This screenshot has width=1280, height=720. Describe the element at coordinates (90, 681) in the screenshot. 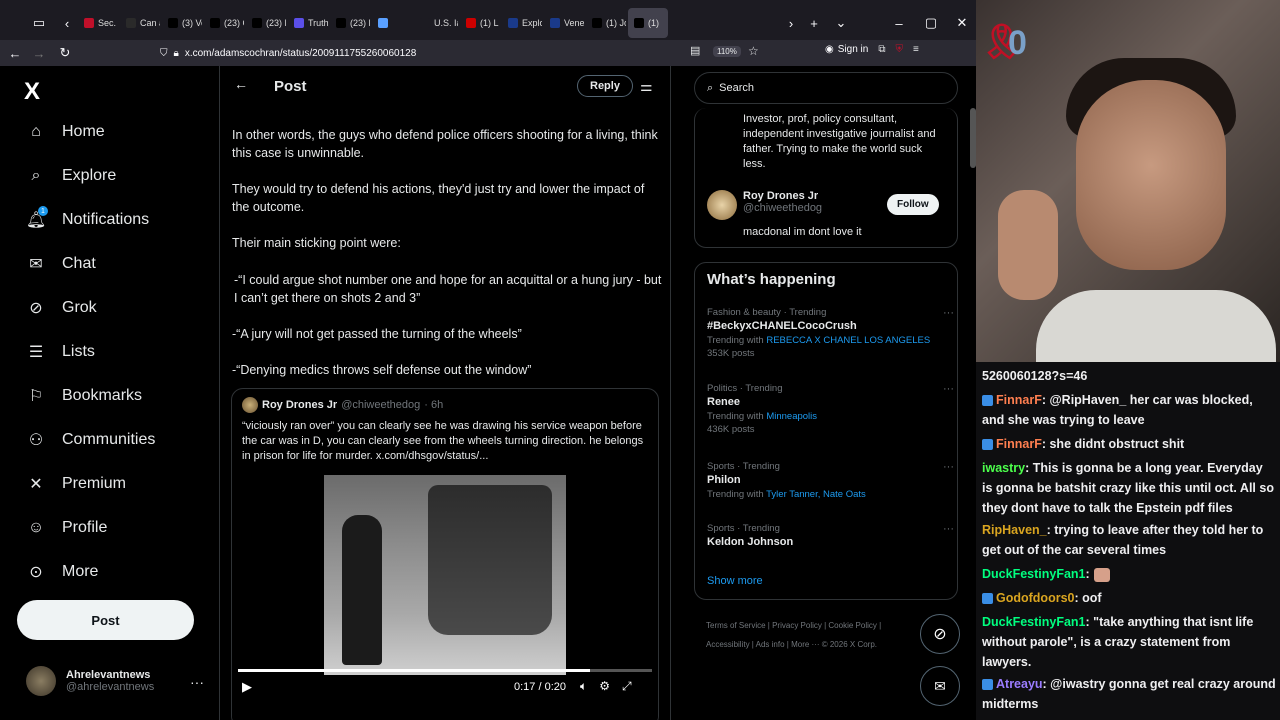

I see `account-switcher: Ahrelevantnews @ahrelevantnews` at that location.